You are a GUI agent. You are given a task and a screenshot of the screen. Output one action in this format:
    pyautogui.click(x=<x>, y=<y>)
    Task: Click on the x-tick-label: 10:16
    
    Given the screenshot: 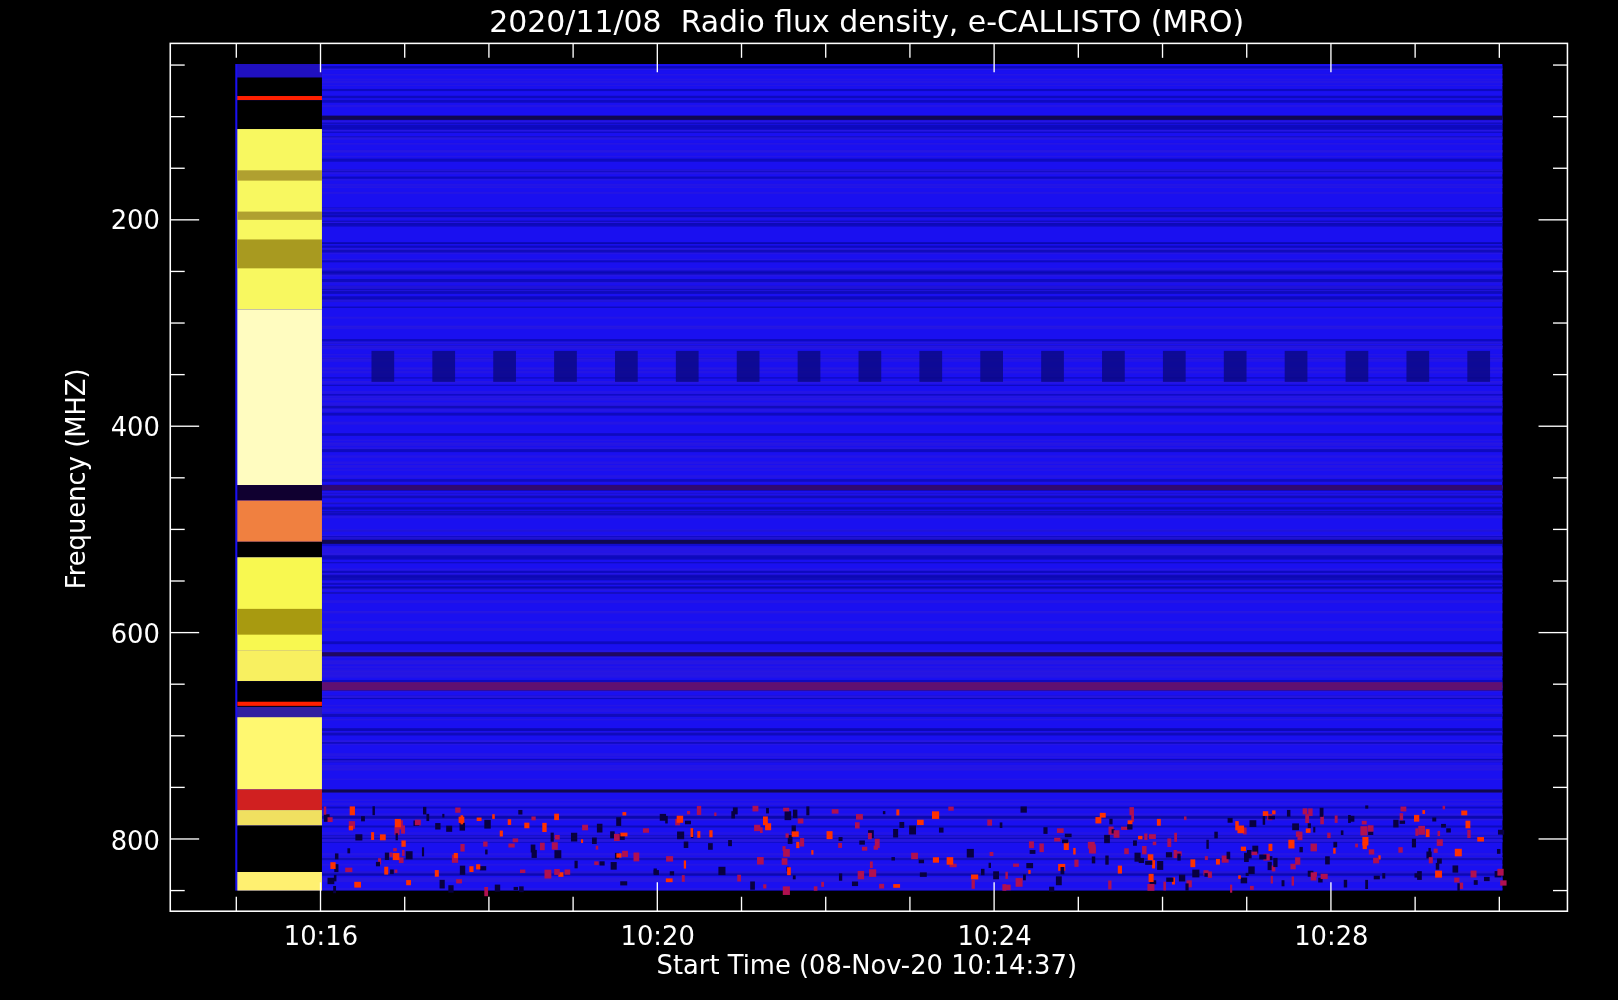 What is the action you would take?
    pyautogui.click(x=321, y=936)
    